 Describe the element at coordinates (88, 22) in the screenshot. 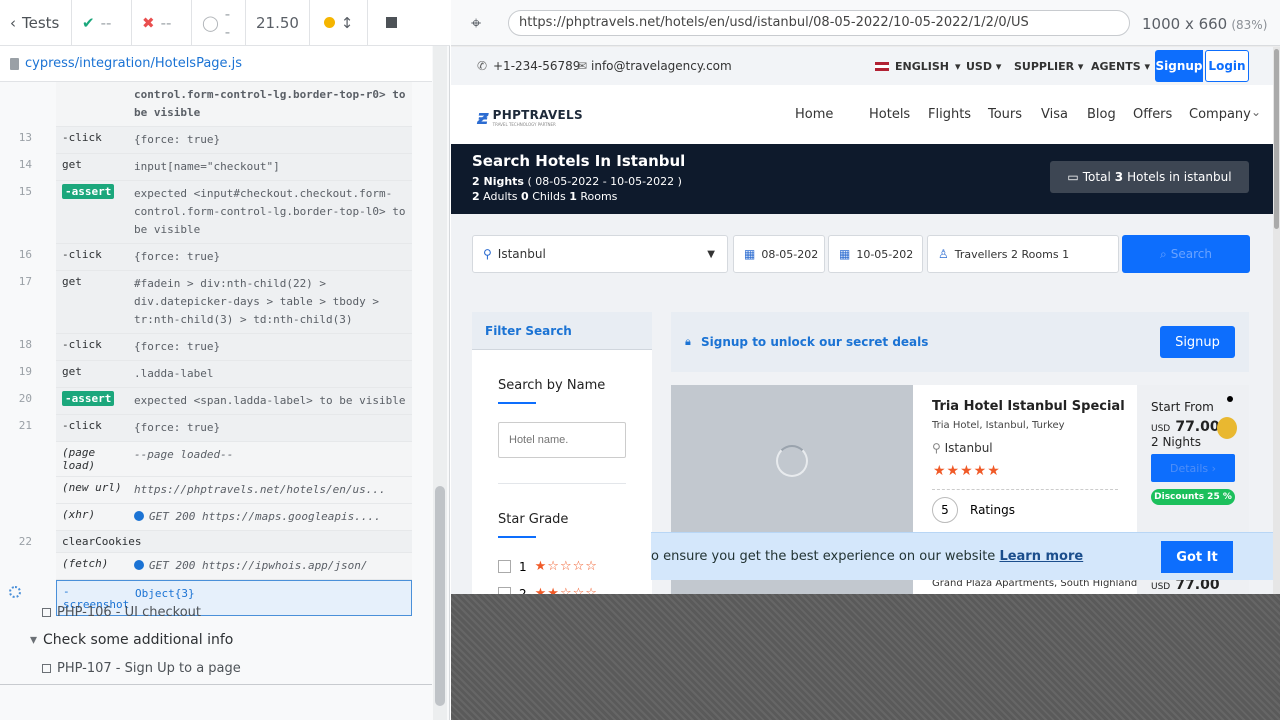

I see `check-icon: ✔` at that location.